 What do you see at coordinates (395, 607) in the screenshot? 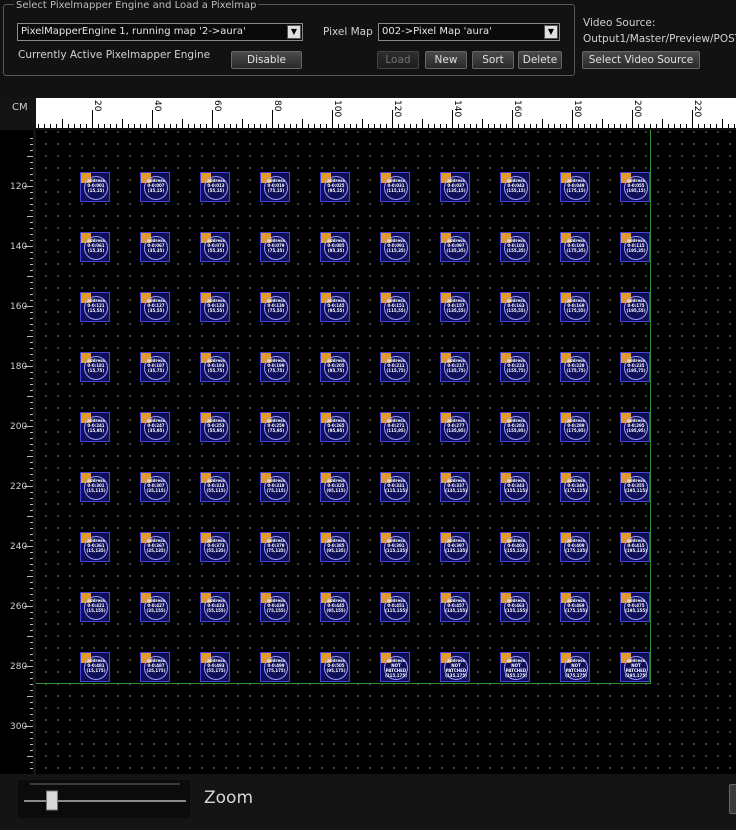
I see `pixel-fixture: address 0-0:451 (115,155)` at bounding box center [395, 607].